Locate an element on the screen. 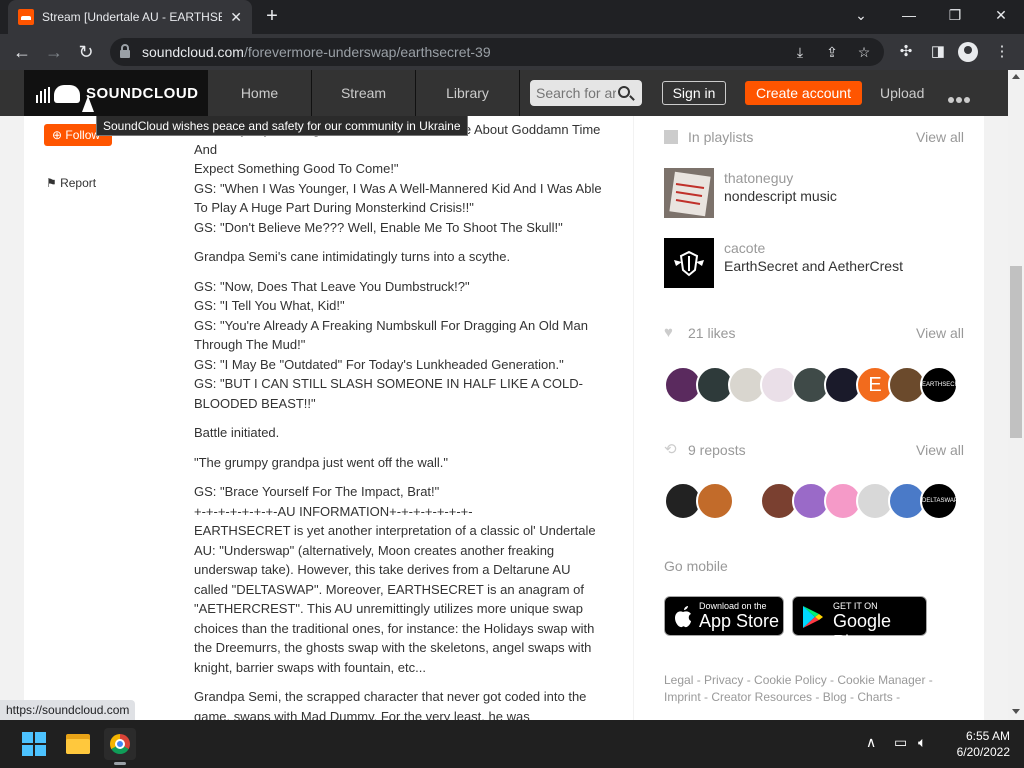  apple-icon is located at coordinates (683, 617).